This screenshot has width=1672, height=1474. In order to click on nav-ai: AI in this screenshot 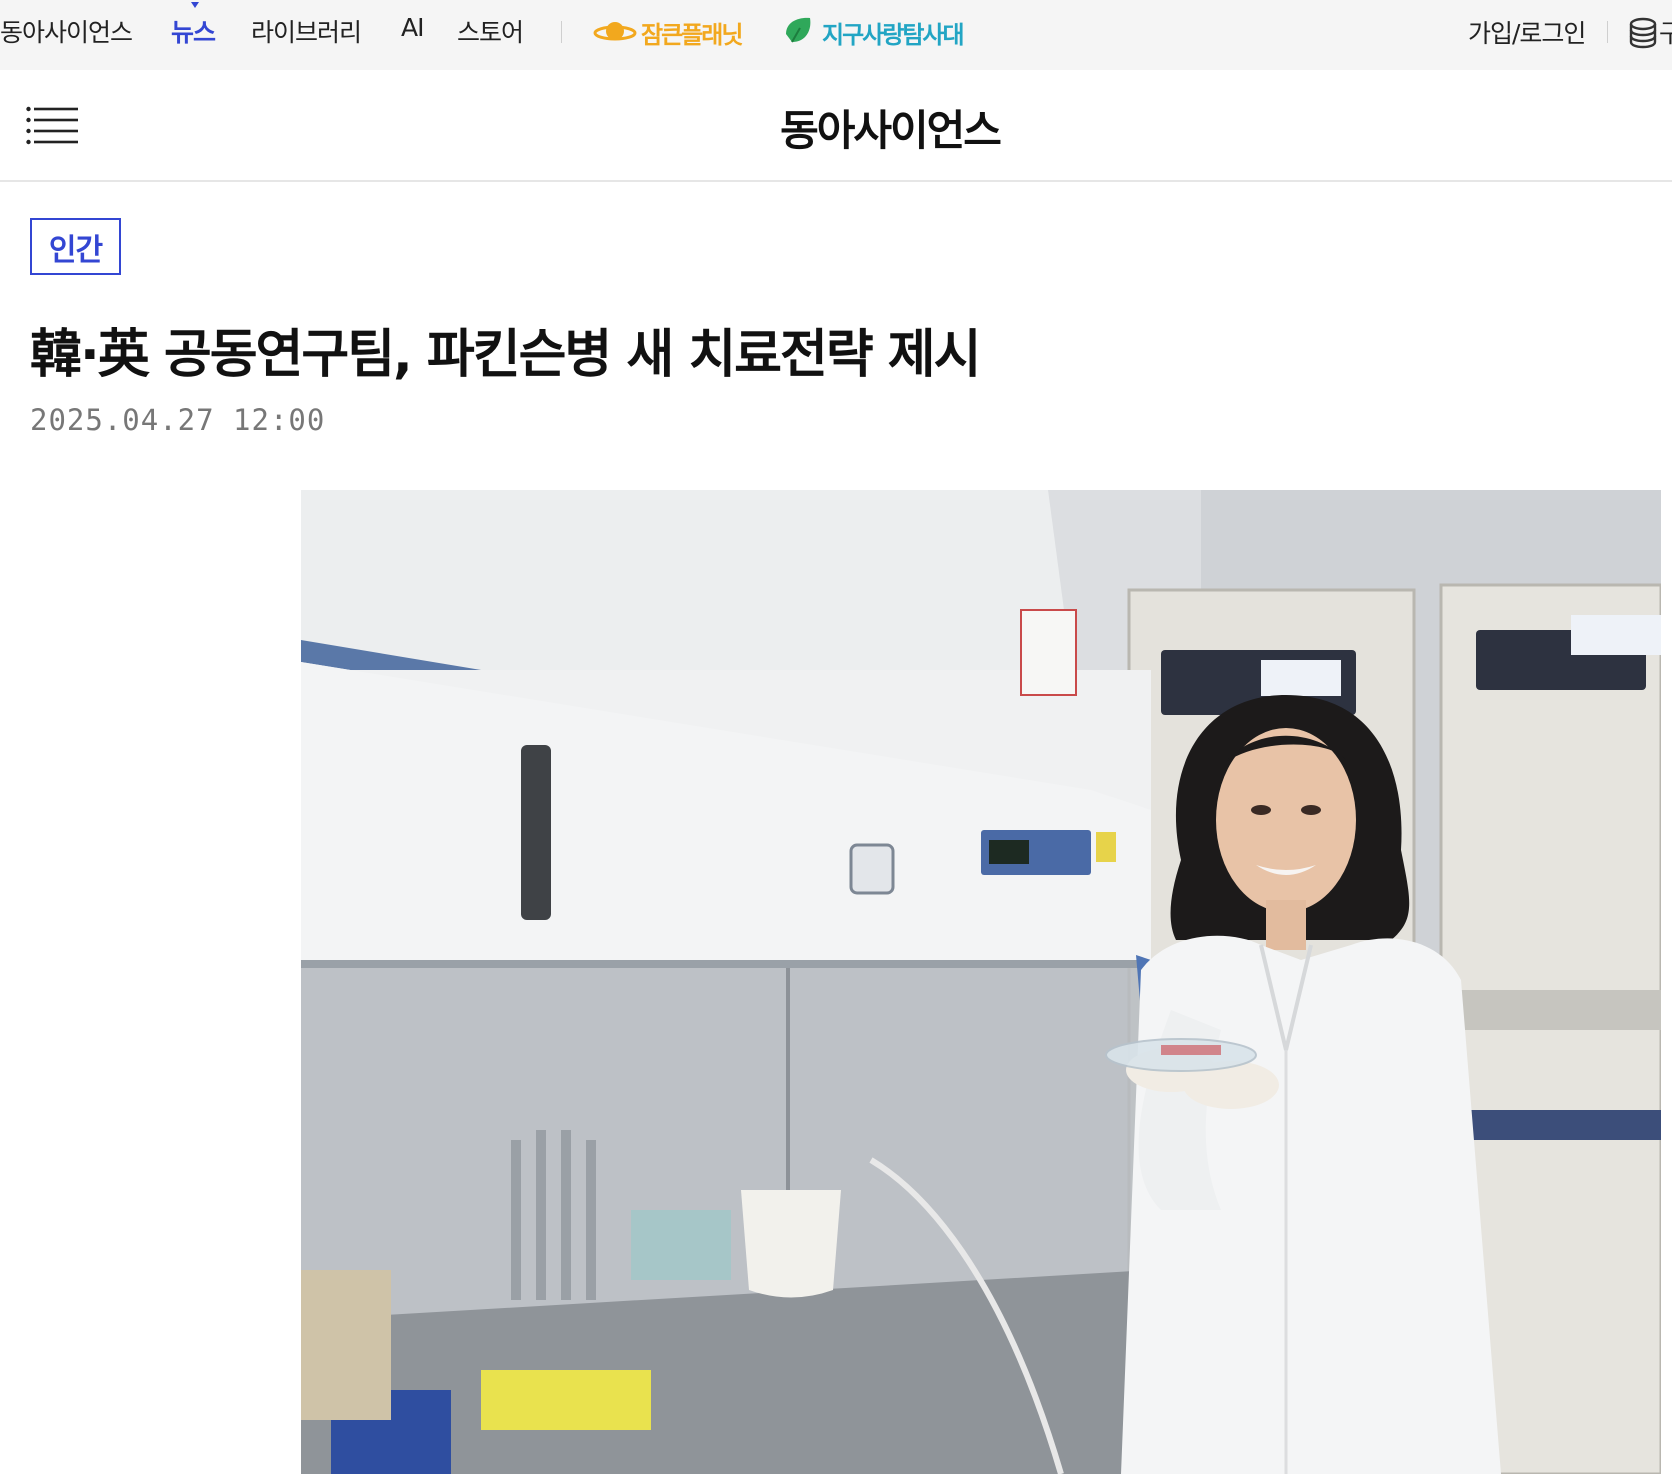, I will do `click(413, 27)`.